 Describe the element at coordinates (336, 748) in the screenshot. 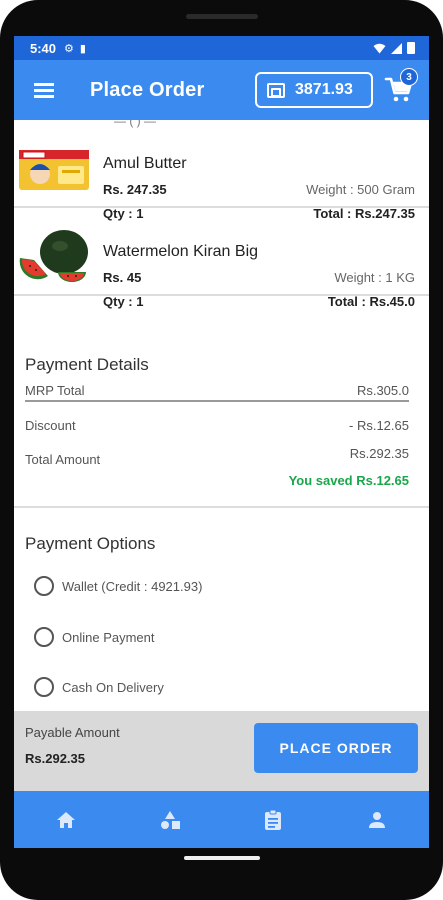

I see `place-order-button: PLACE ORDER` at that location.